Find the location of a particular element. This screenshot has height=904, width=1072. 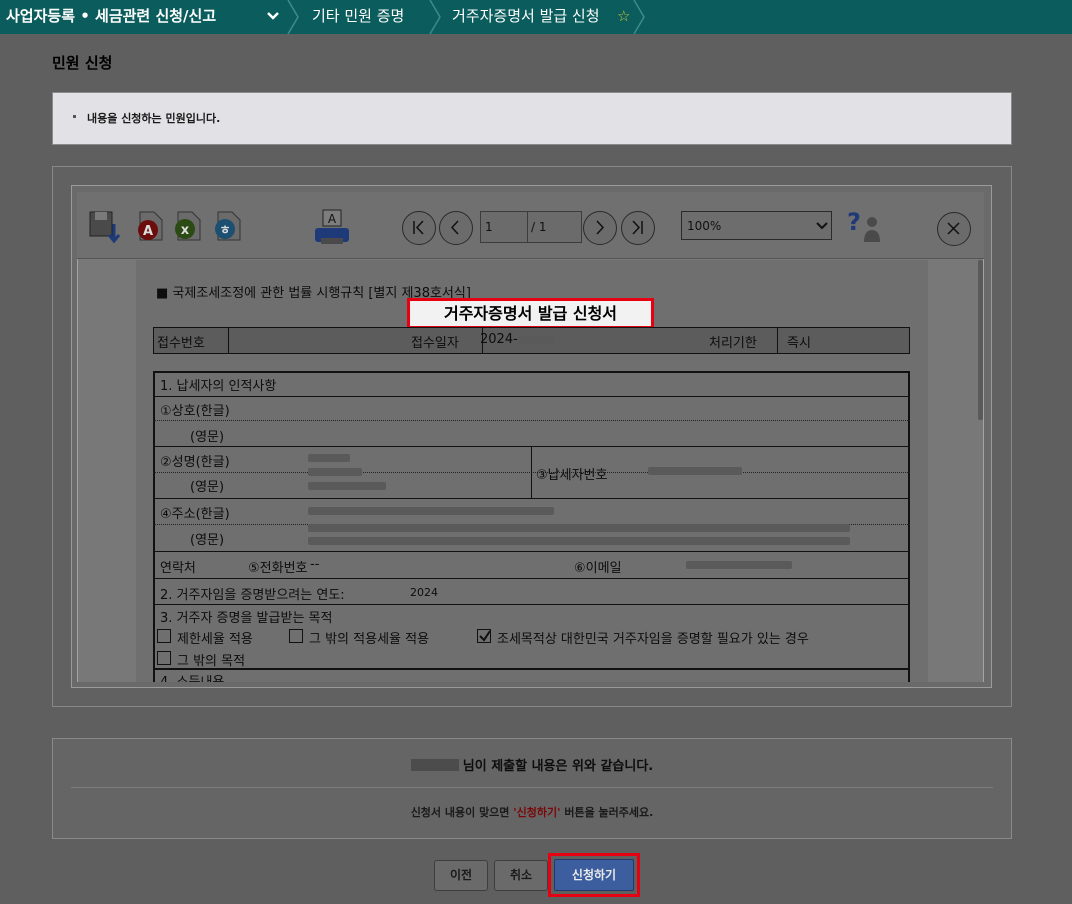

trade-name-label: ①상호(한글) is located at coordinates (195, 411).